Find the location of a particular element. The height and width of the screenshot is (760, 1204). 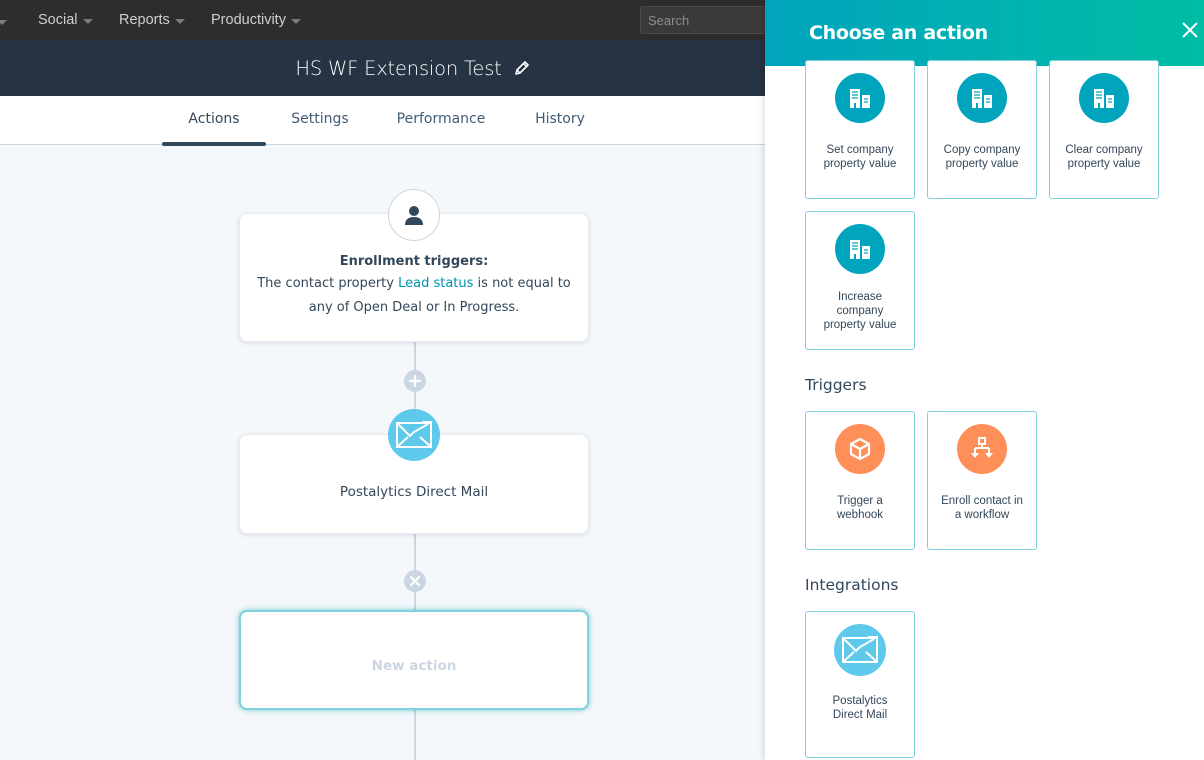

action-card-label: Postalytics Direct Mail is located at coordinates (860, 708).